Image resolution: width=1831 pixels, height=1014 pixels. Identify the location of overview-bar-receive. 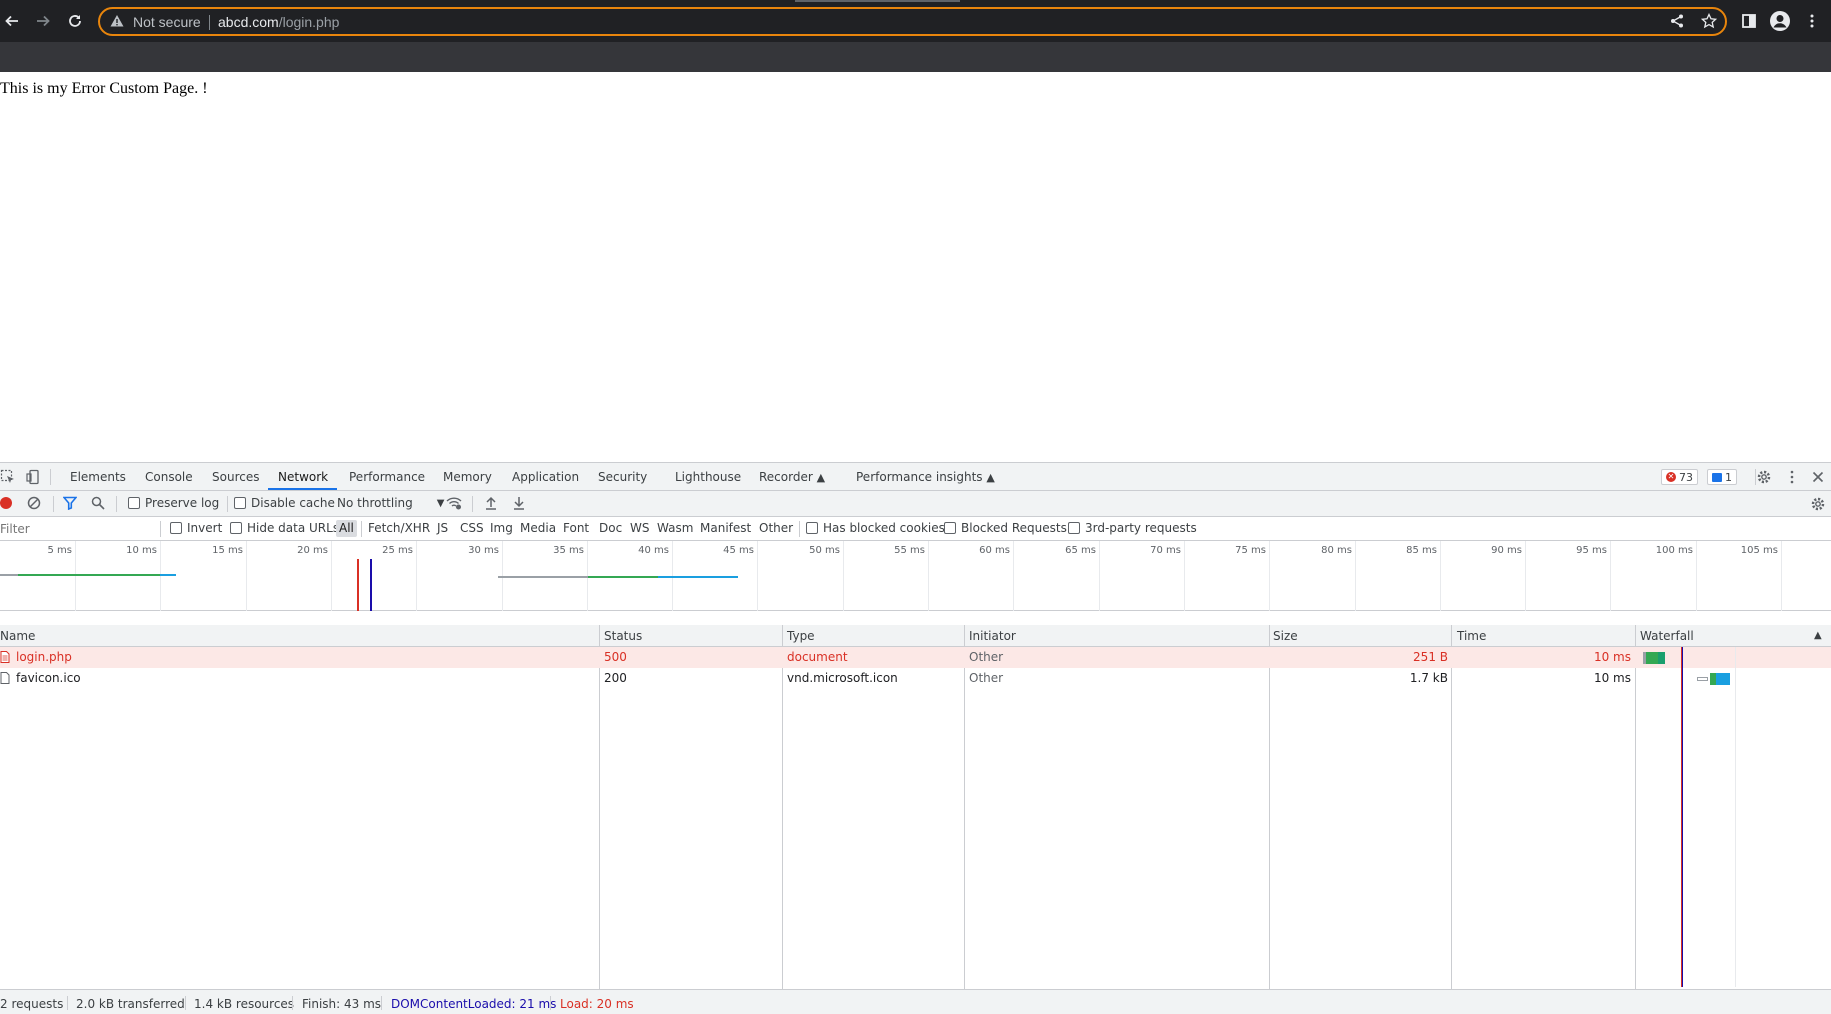
(698, 577).